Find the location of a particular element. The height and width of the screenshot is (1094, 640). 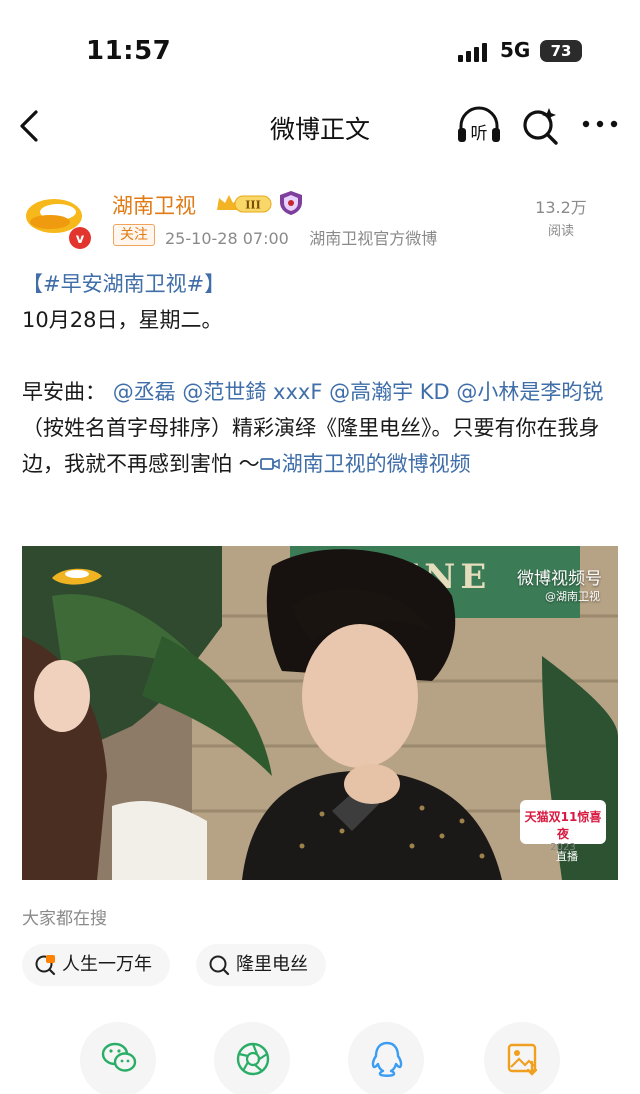

song-prefix: 早安曲： is located at coordinates (64, 392).